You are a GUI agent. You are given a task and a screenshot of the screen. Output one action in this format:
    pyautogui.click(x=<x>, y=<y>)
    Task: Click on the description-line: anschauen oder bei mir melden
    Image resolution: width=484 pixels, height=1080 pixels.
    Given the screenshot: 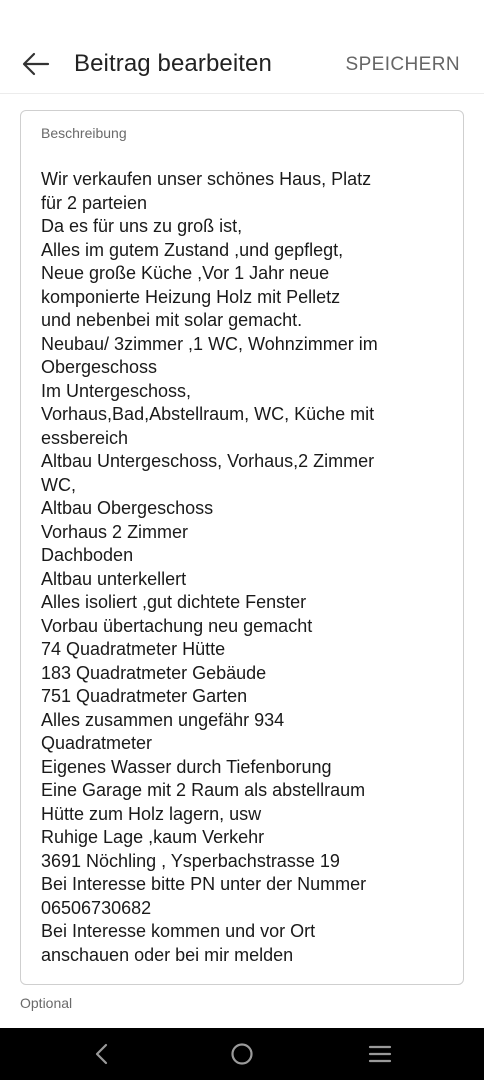 What is the action you would take?
    pyautogui.click(x=167, y=954)
    